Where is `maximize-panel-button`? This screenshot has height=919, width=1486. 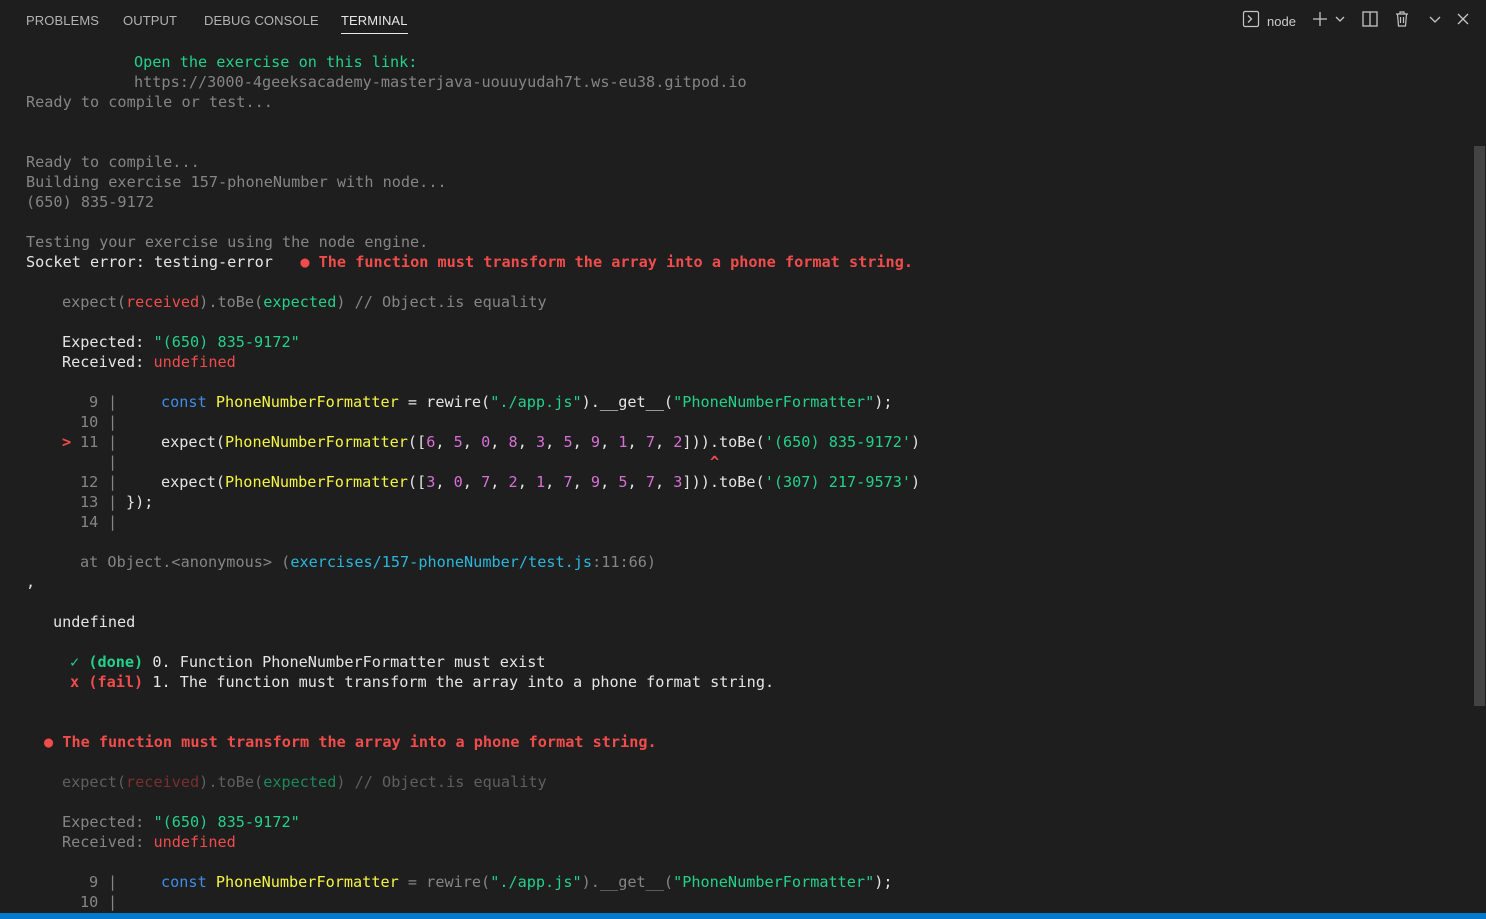 maximize-panel-button is located at coordinates (1435, 21).